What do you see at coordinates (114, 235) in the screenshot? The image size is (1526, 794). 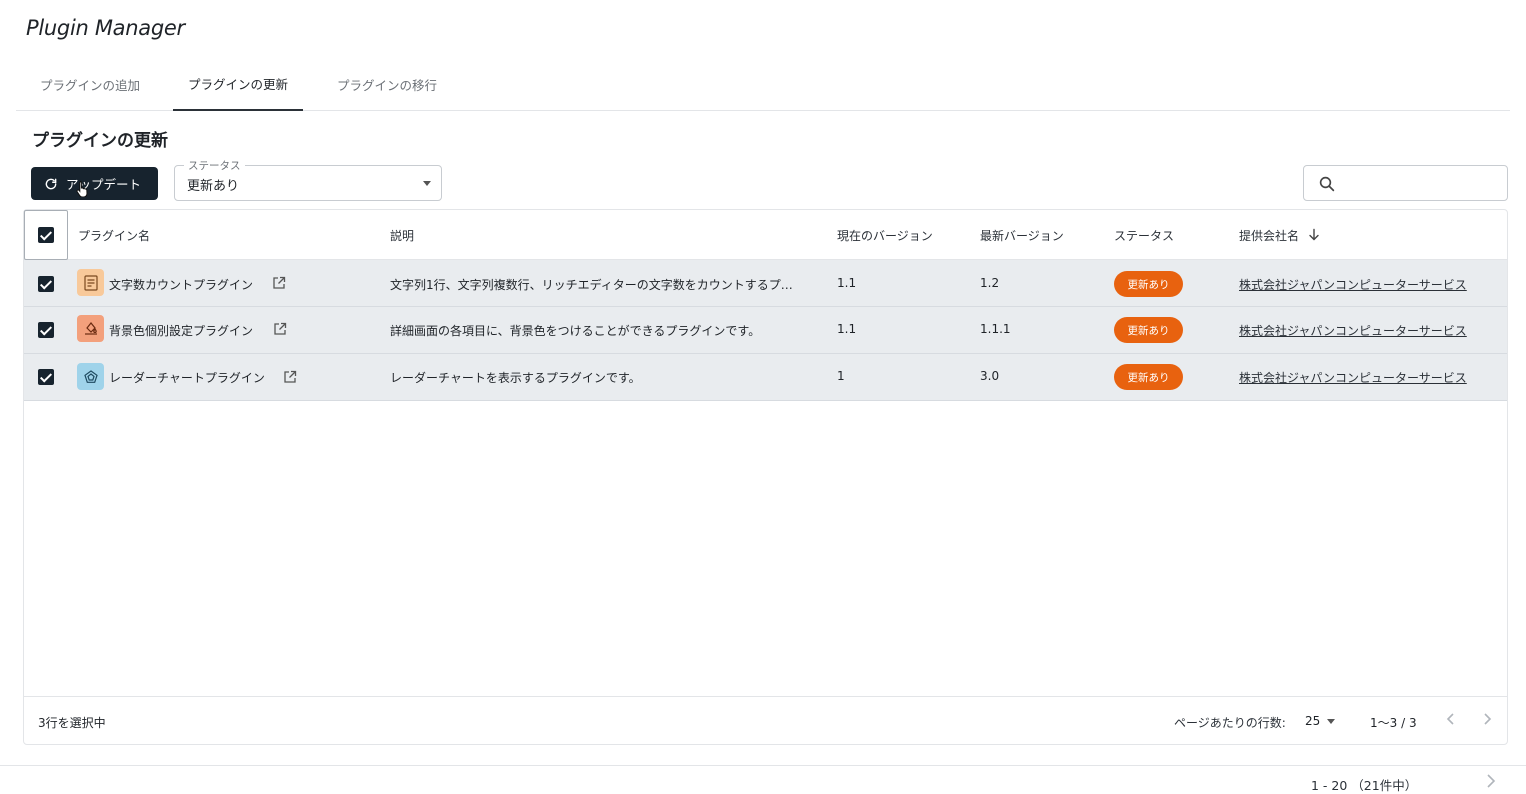 I see `column-header-name: プラグイン名` at bounding box center [114, 235].